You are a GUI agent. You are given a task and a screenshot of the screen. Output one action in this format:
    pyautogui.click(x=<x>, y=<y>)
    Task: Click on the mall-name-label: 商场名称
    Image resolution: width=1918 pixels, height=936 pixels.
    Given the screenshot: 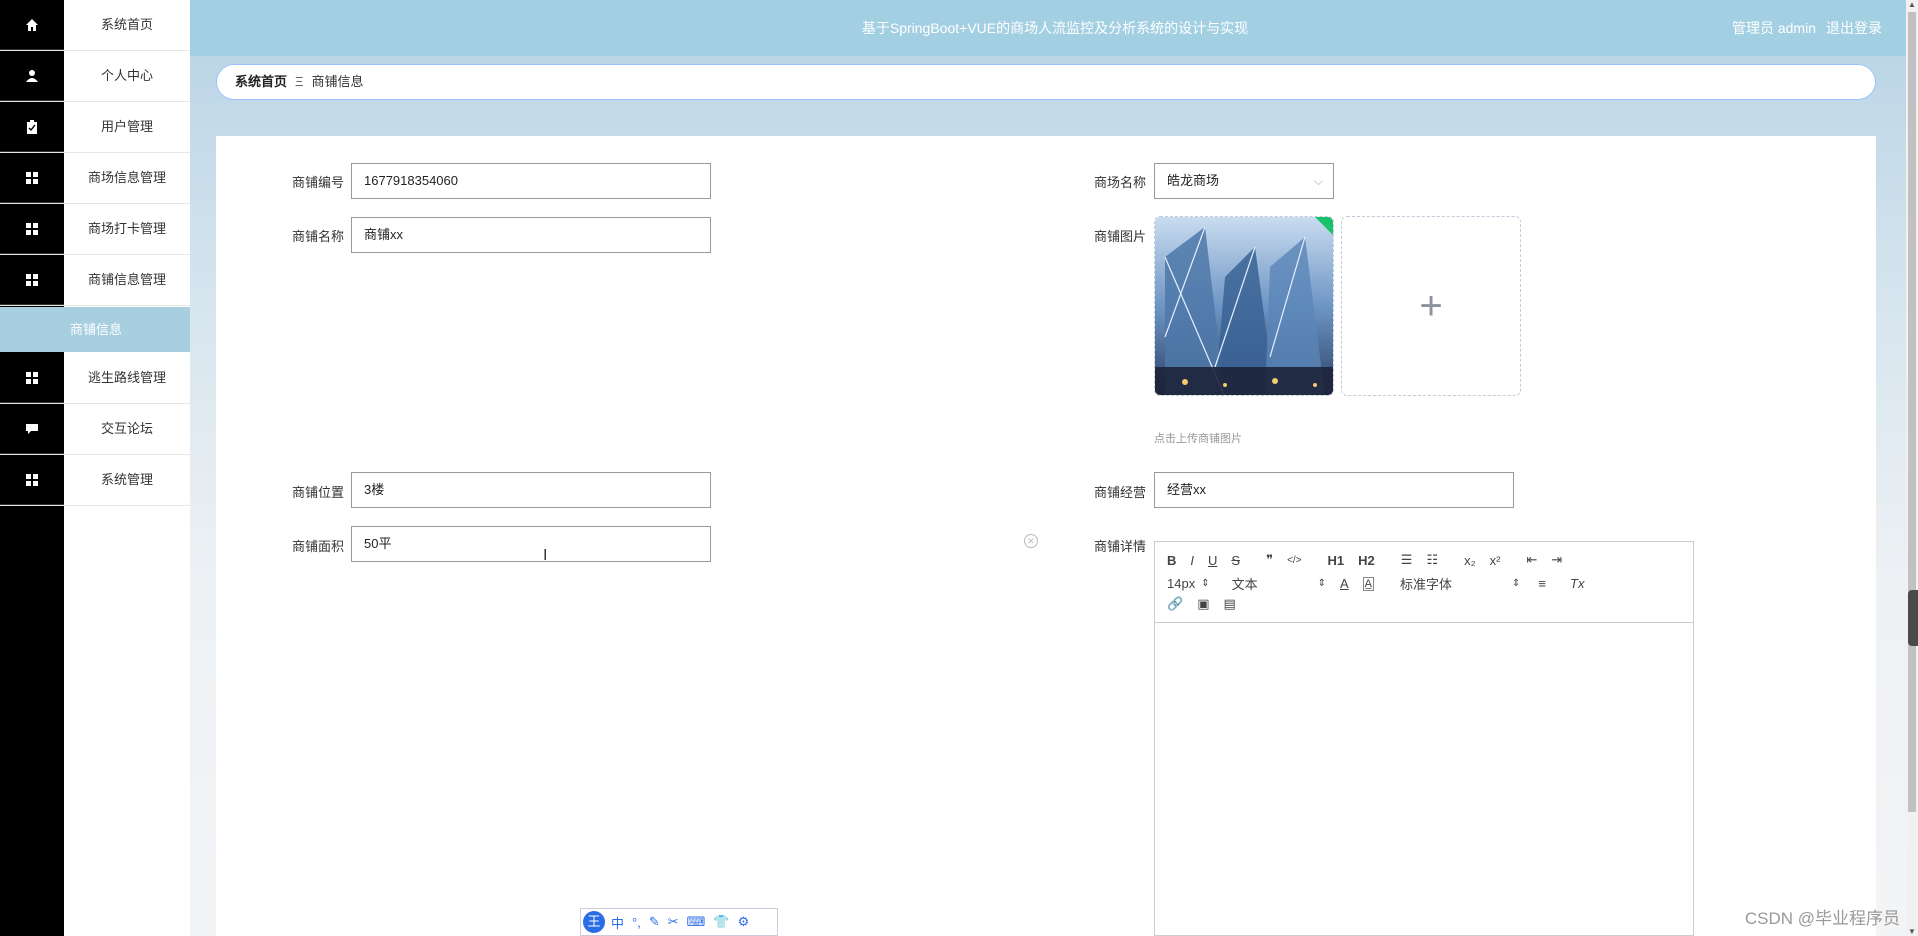 What is the action you would take?
    pyautogui.click(x=1119, y=182)
    